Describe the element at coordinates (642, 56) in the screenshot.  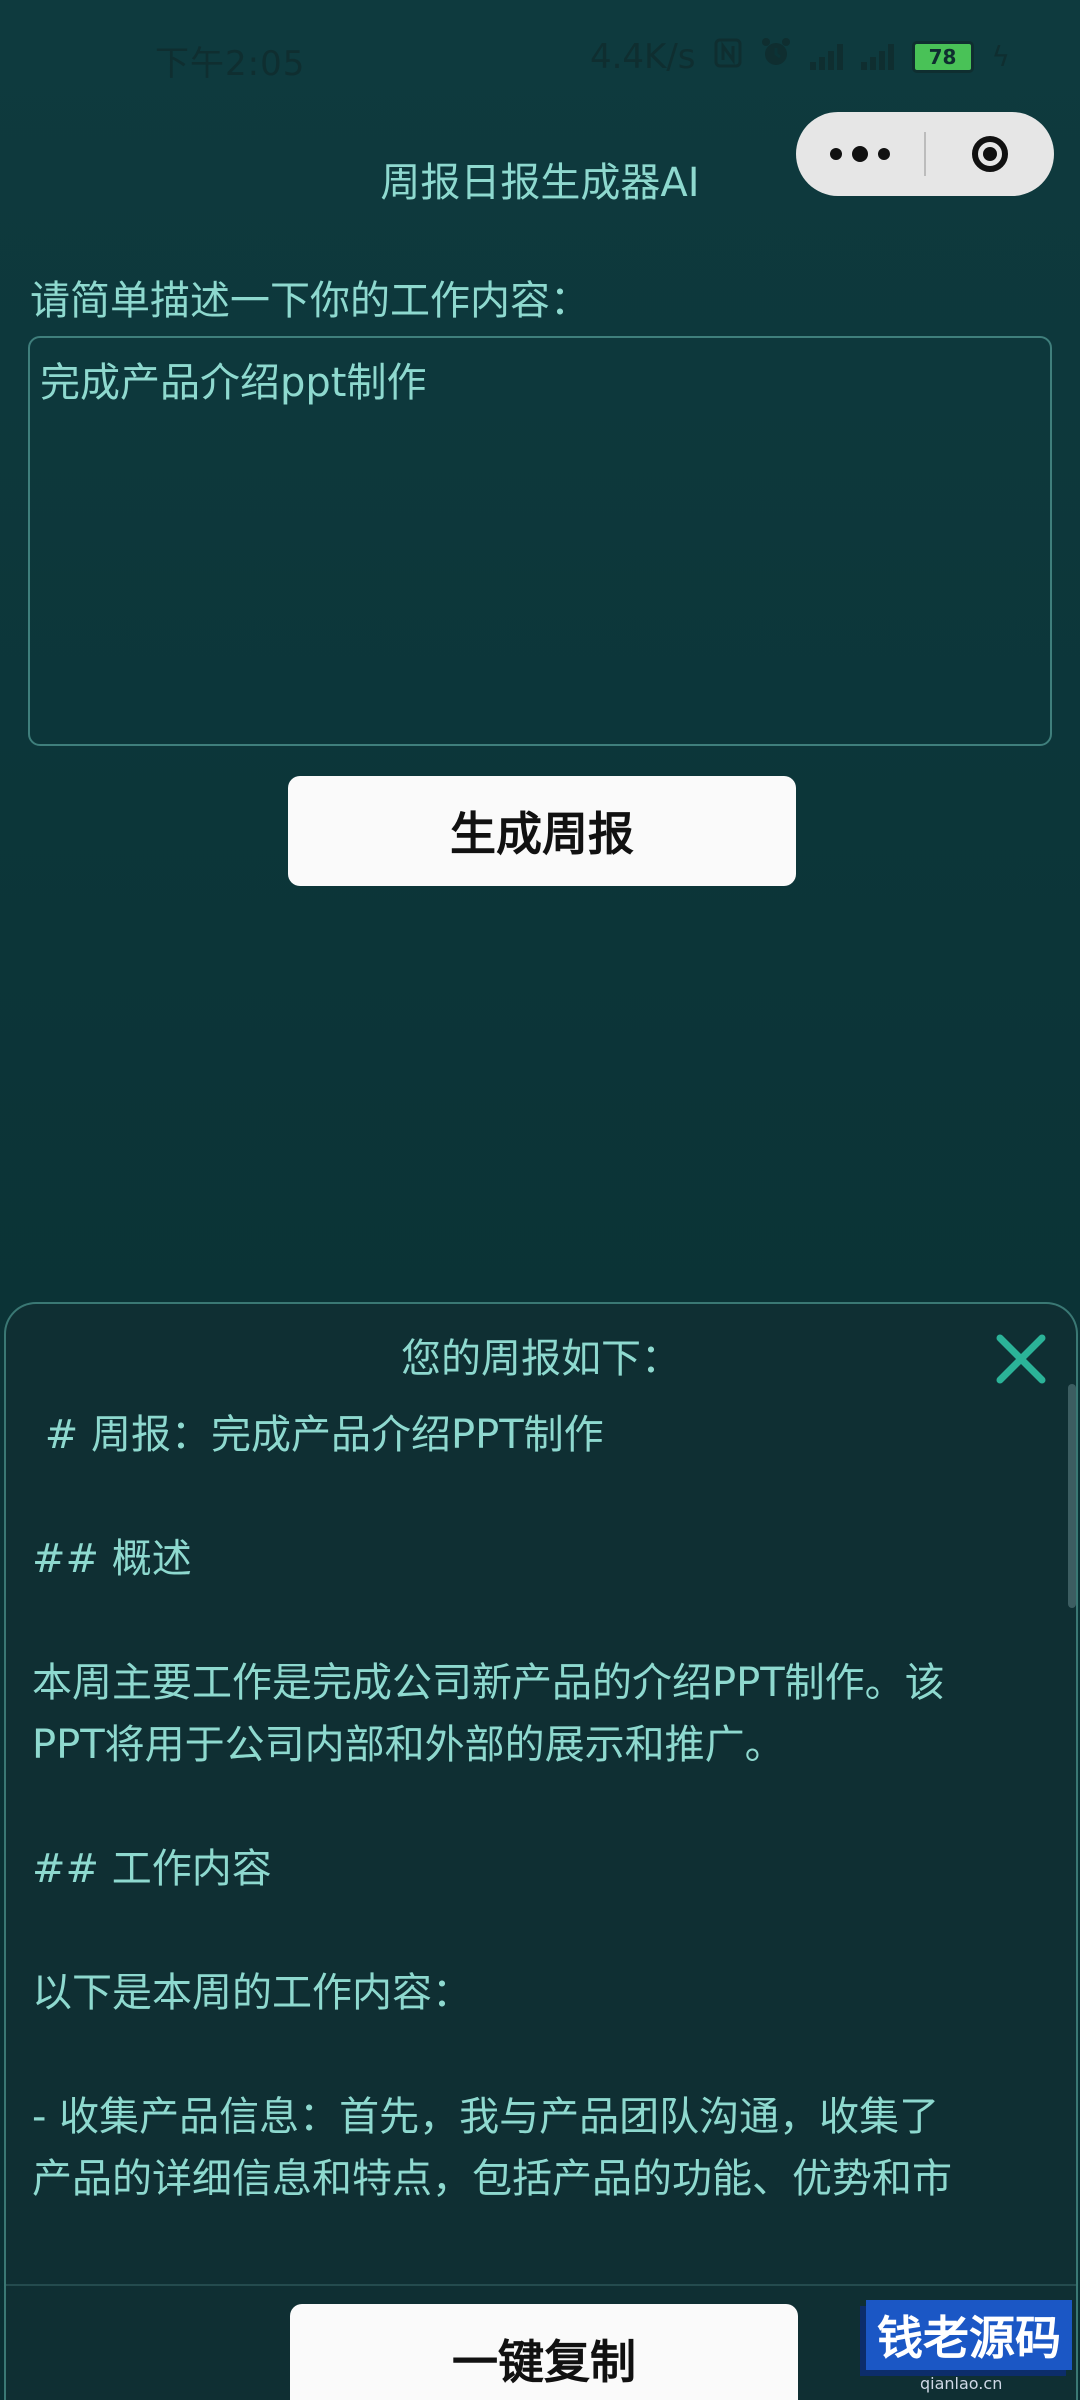
I see `network-speed: 4.4K/s` at that location.